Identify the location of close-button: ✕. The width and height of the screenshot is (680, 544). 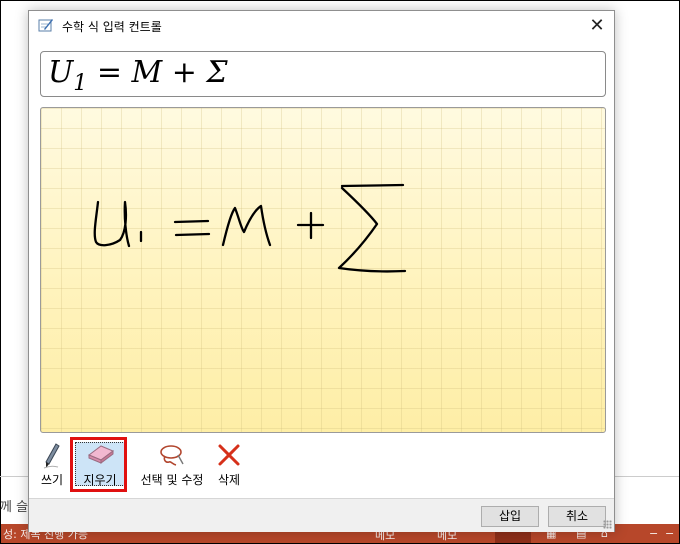
(597, 26).